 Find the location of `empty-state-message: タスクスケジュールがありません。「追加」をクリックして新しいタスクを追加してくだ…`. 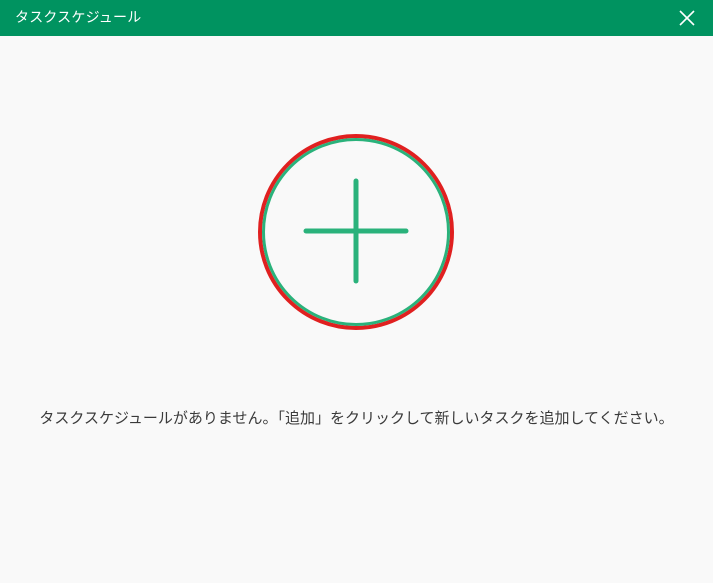

empty-state-message: タスクスケジュールがありません。「追加」をクリックして新しいタスクを追加してくだ… is located at coordinates (356, 418).